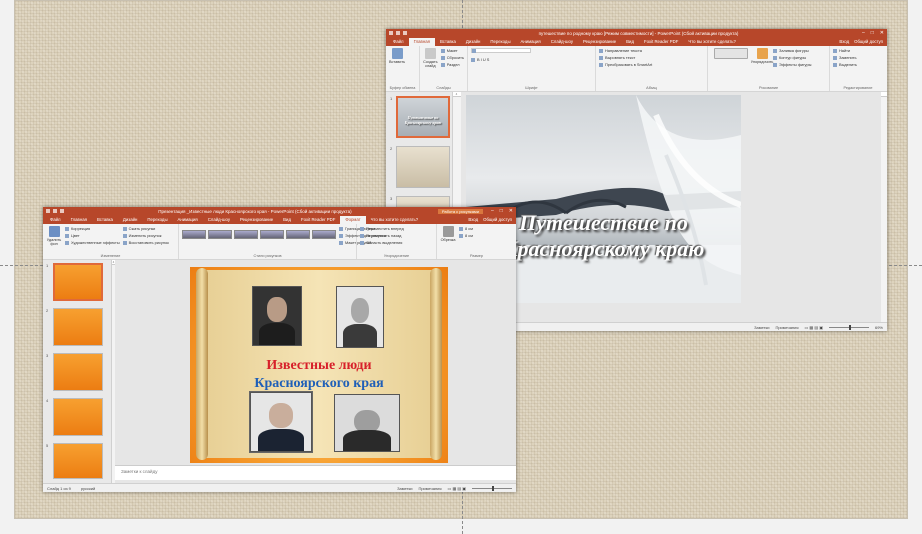 The height and width of the screenshot is (534, 922). What do you see at coordinates (448, 238) in the screenshot?
I see `crop-button: Обрезка` at bounding box center [448, 238].